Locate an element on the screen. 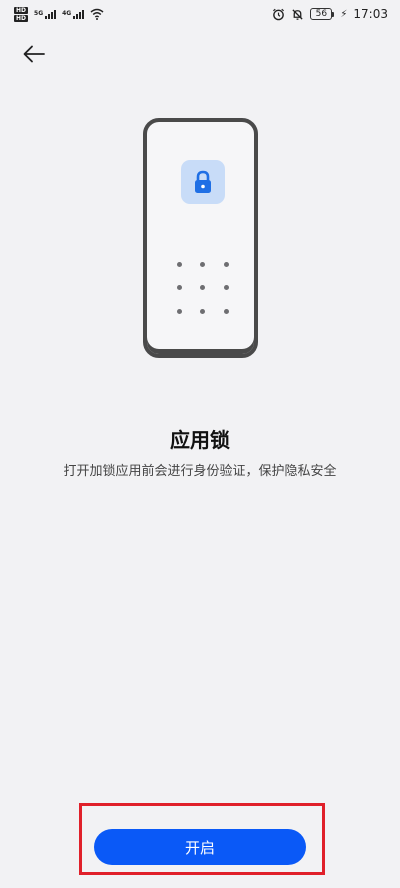 Image resolution: width=400 pixels, height=888 pixels. hd-badge-2: HD is located at coordinates (21, 18).